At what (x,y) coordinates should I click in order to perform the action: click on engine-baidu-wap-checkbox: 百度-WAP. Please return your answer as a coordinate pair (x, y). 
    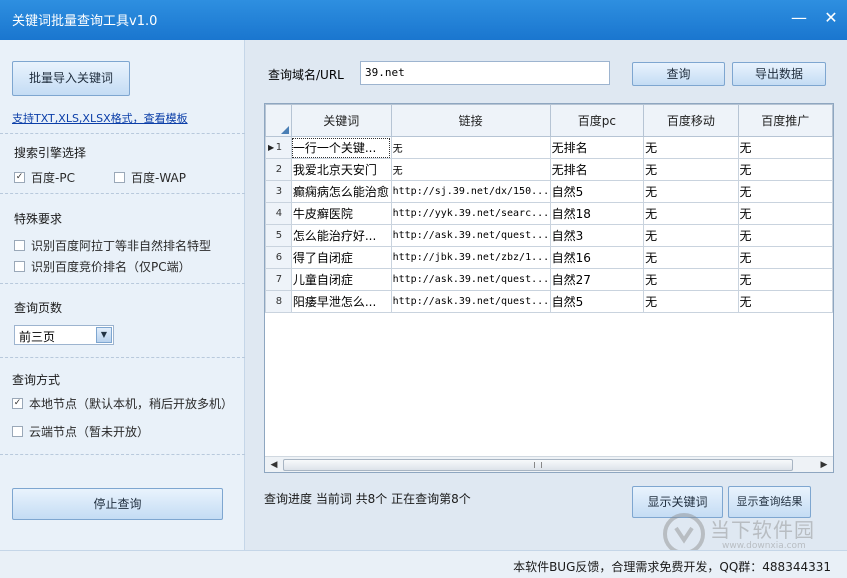
    Looking at the image, I should click on (150, 177).